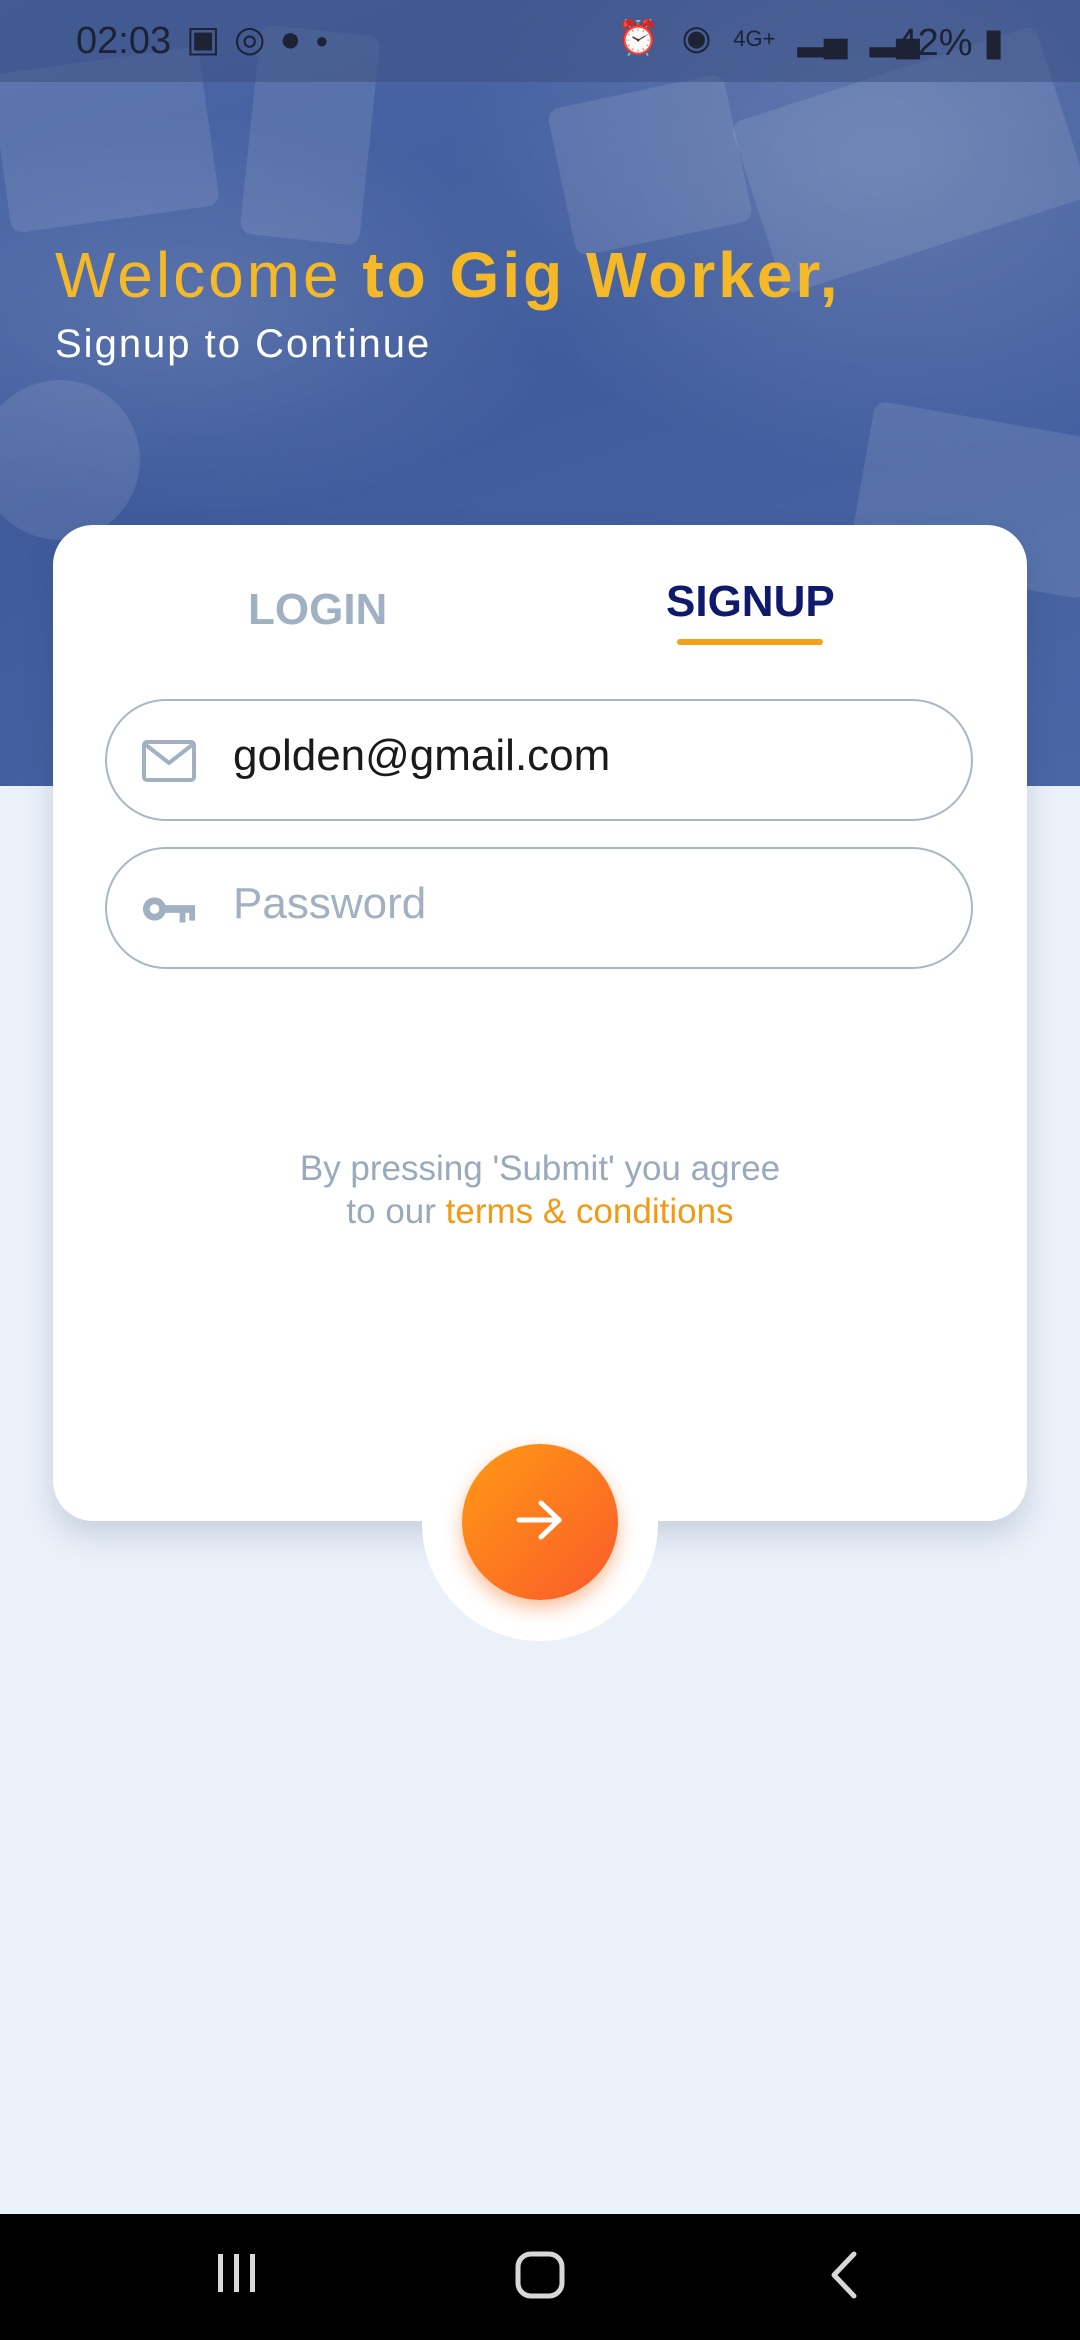 The height and width of the screenshot is (2340, 1080). Describe the element at coordinates (934, 43) in the screenshot. I see `battery-percent: 42%` at that location.